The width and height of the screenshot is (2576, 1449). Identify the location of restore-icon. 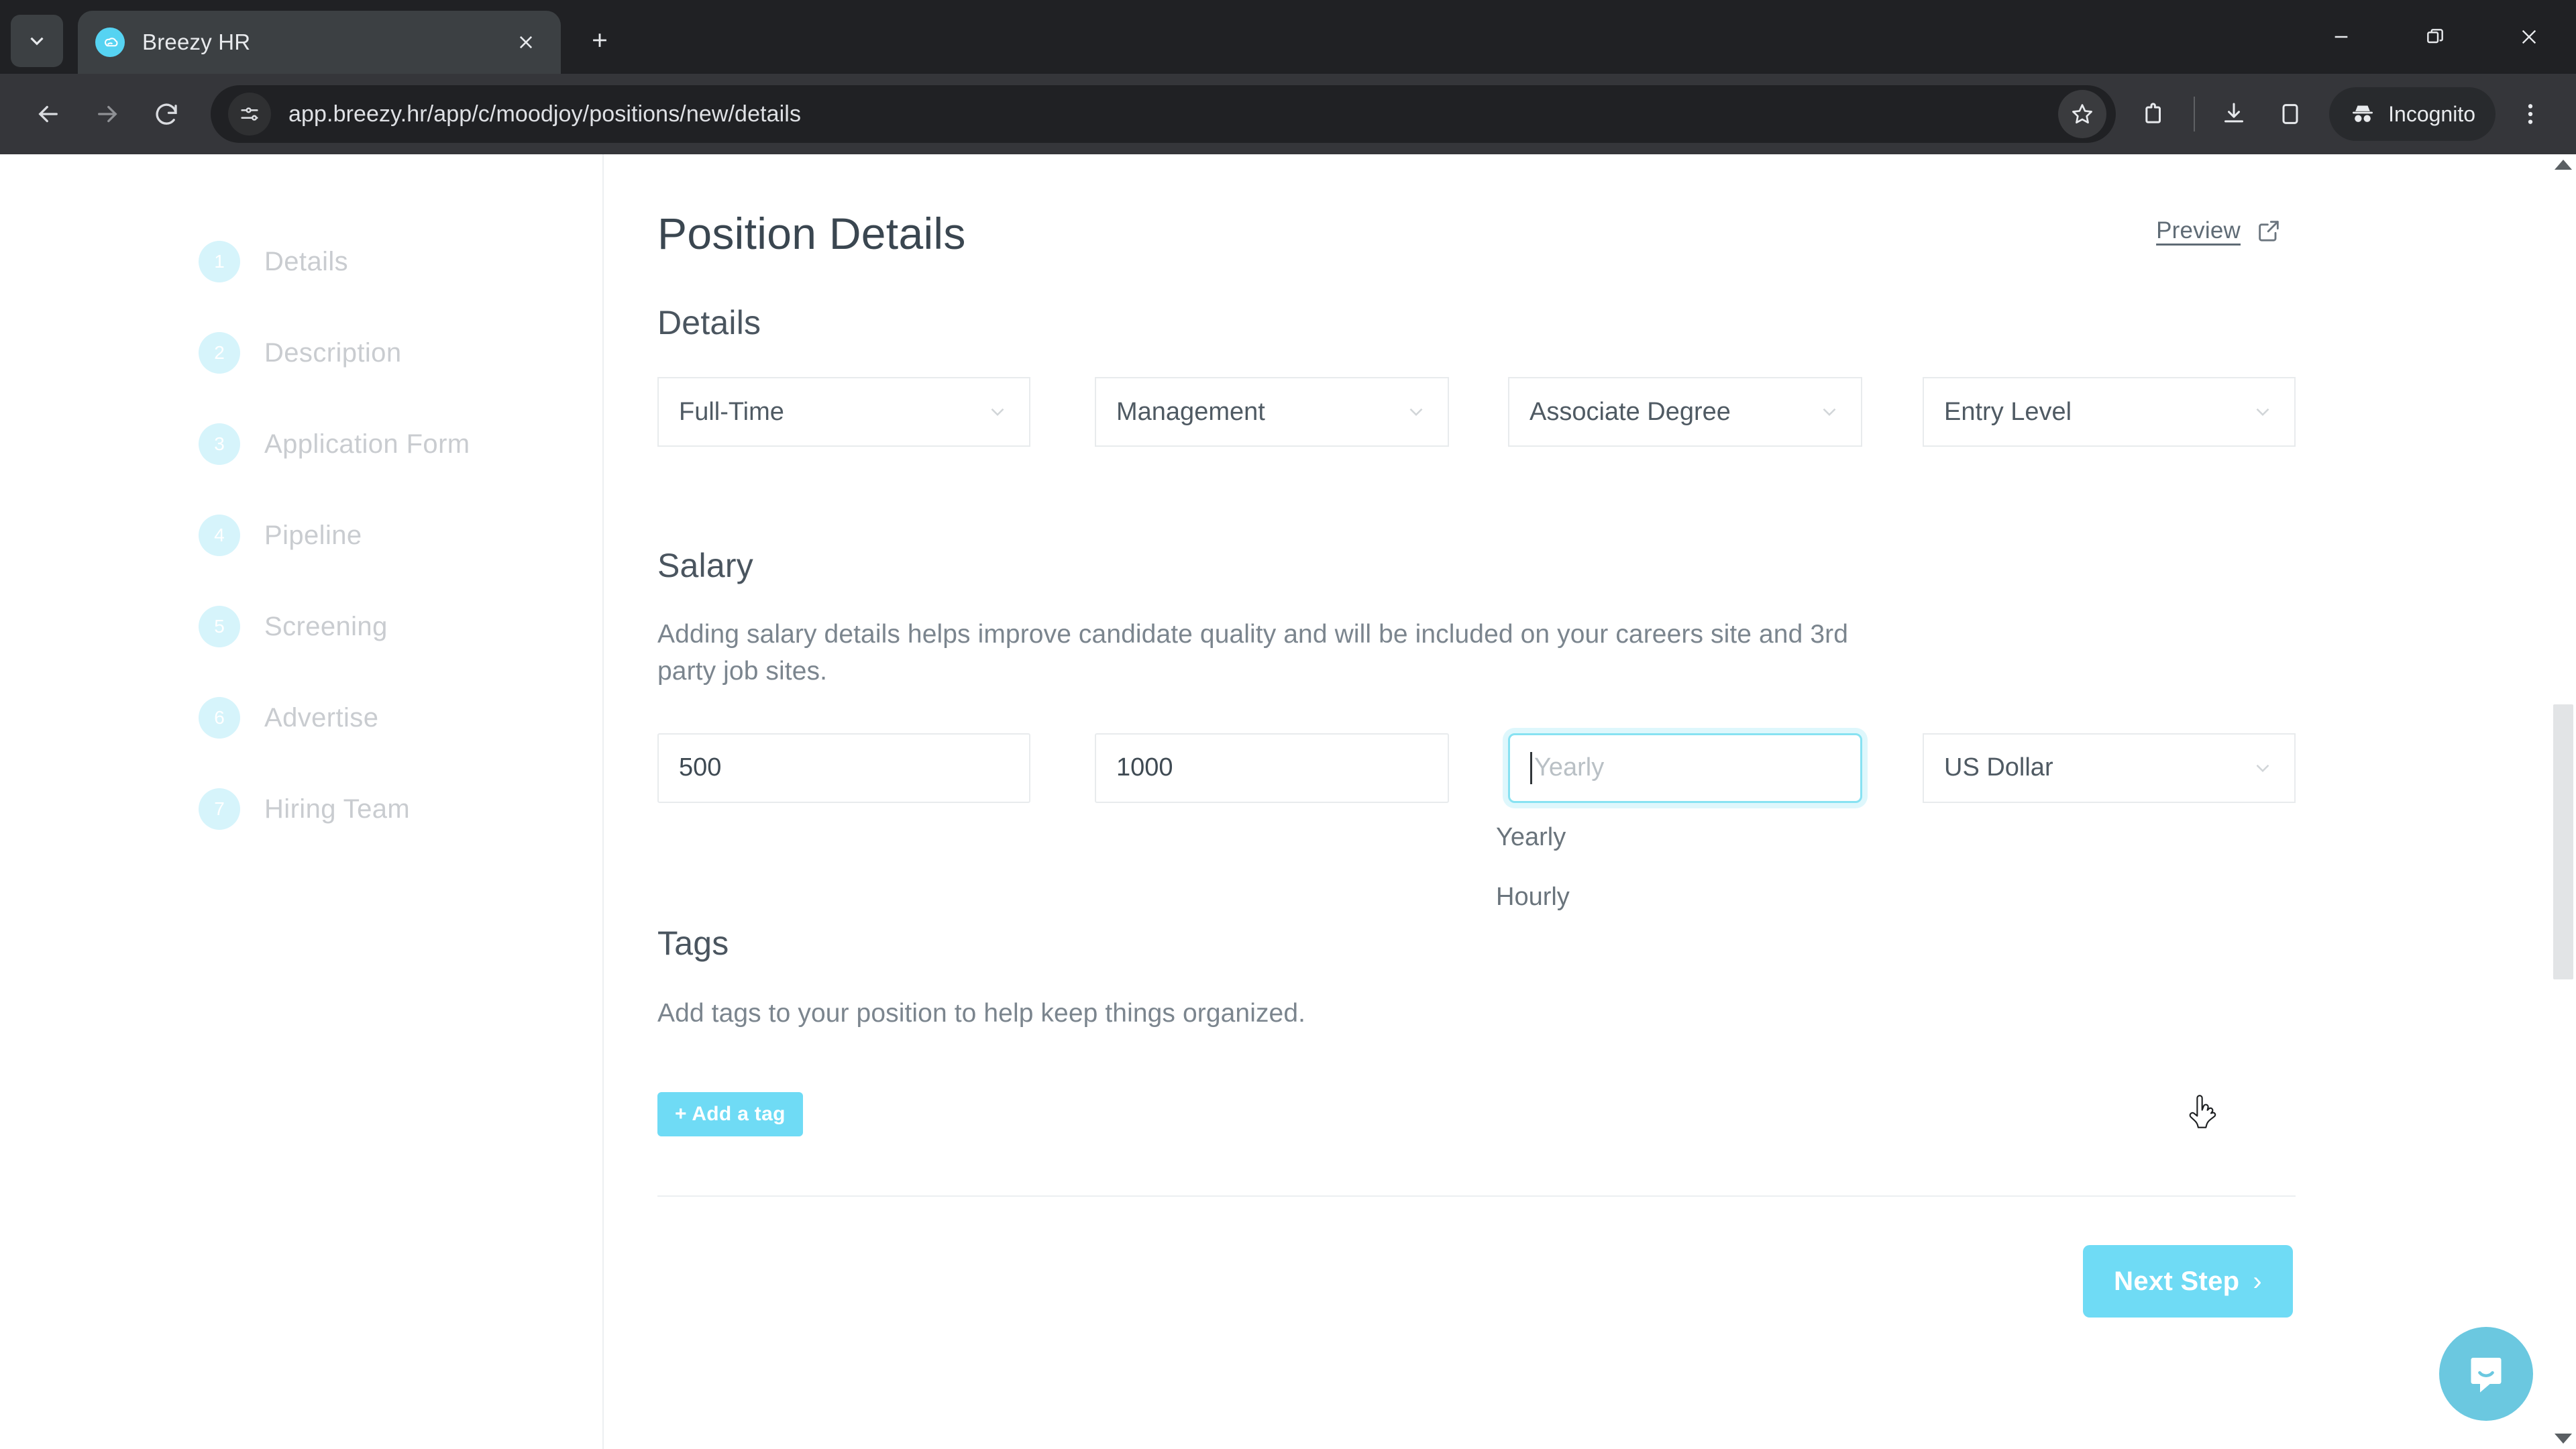
(2435, 36).